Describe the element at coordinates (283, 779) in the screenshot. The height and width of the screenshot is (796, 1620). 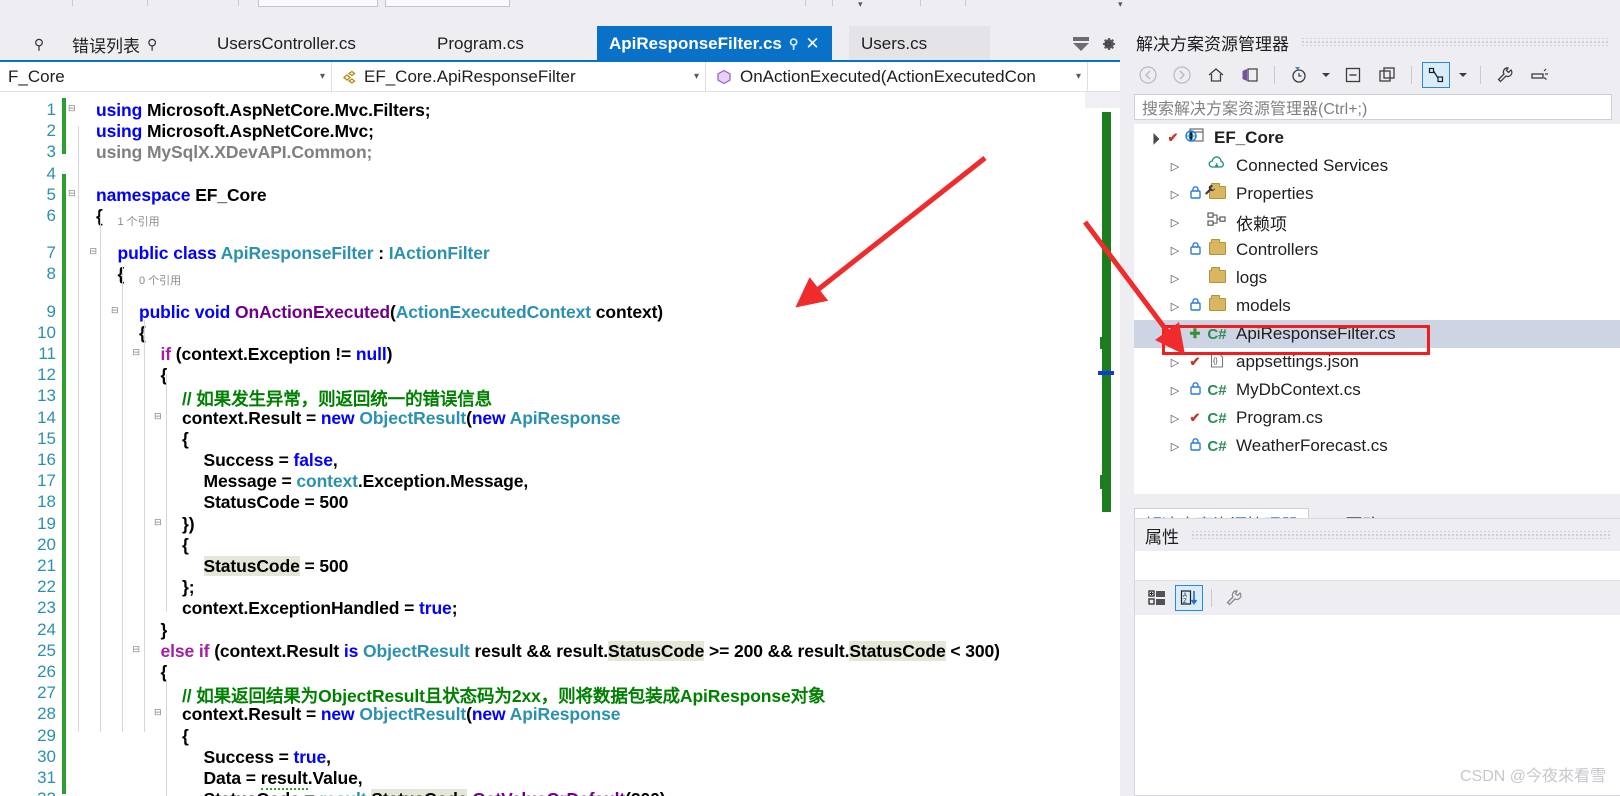
I see `code-line: Data = result.Value,` at that location.